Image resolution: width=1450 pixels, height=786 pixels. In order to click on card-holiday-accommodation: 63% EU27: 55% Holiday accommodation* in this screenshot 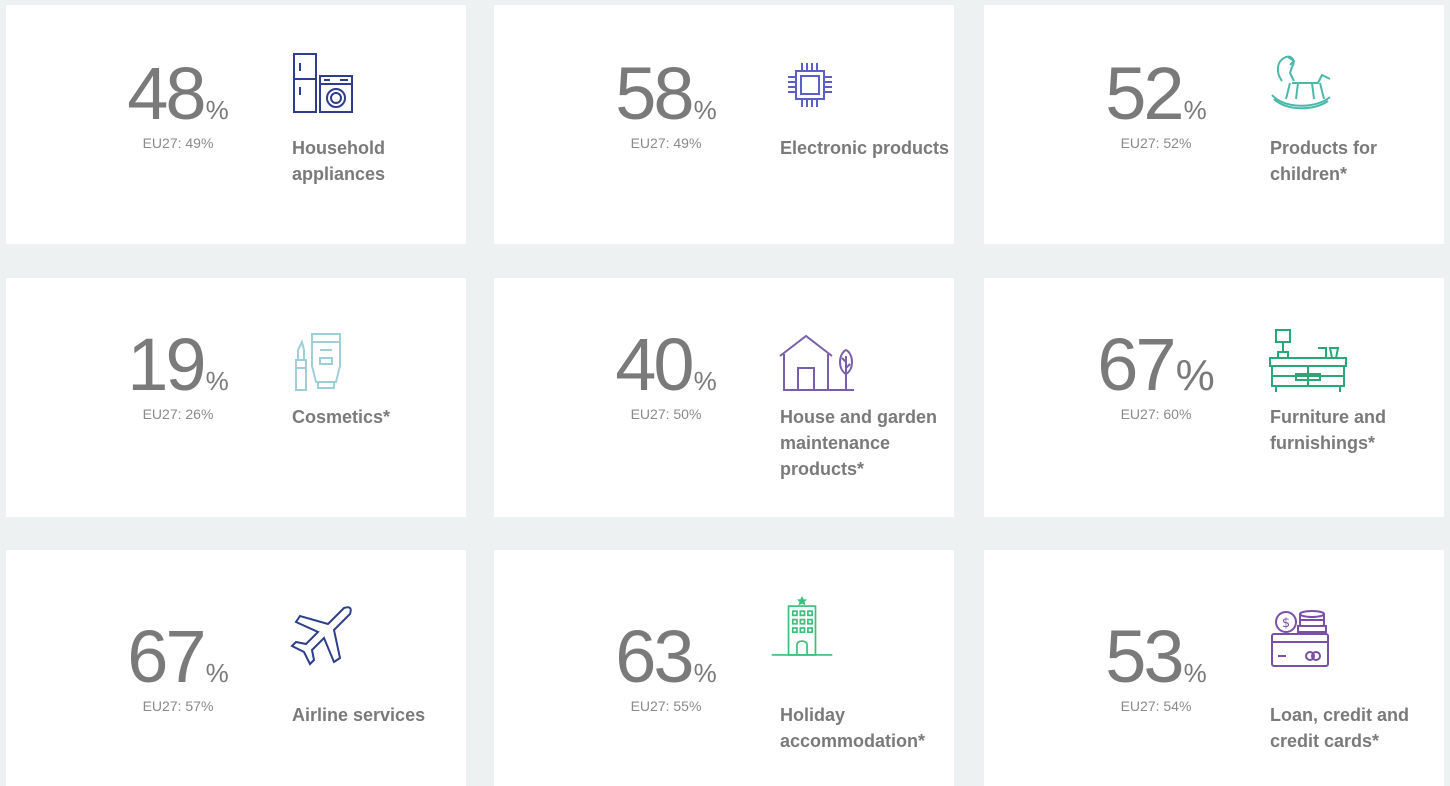, I will do `click(724, 668)`.